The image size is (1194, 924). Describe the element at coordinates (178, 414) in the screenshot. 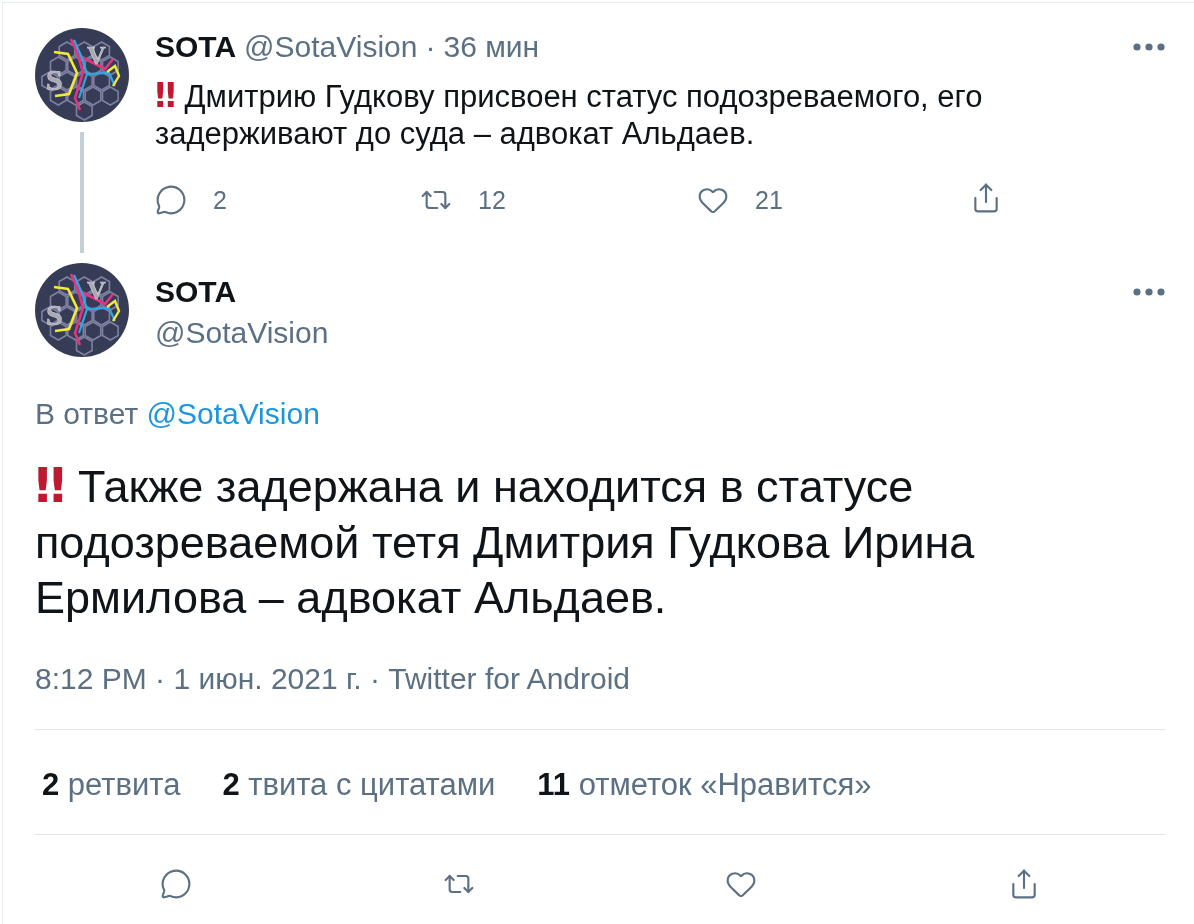

I see `reply-context: В ответ @SotaVision` at that location.